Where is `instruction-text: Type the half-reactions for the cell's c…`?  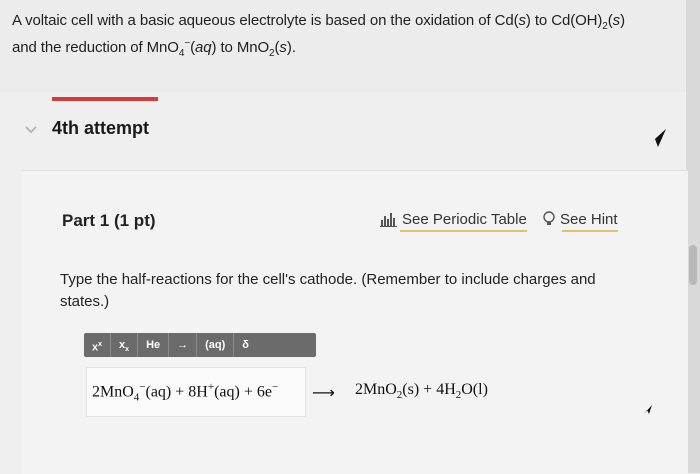
instruction-text: Type the half-reactions for the cell's c… is located at coordinates (328, 290).